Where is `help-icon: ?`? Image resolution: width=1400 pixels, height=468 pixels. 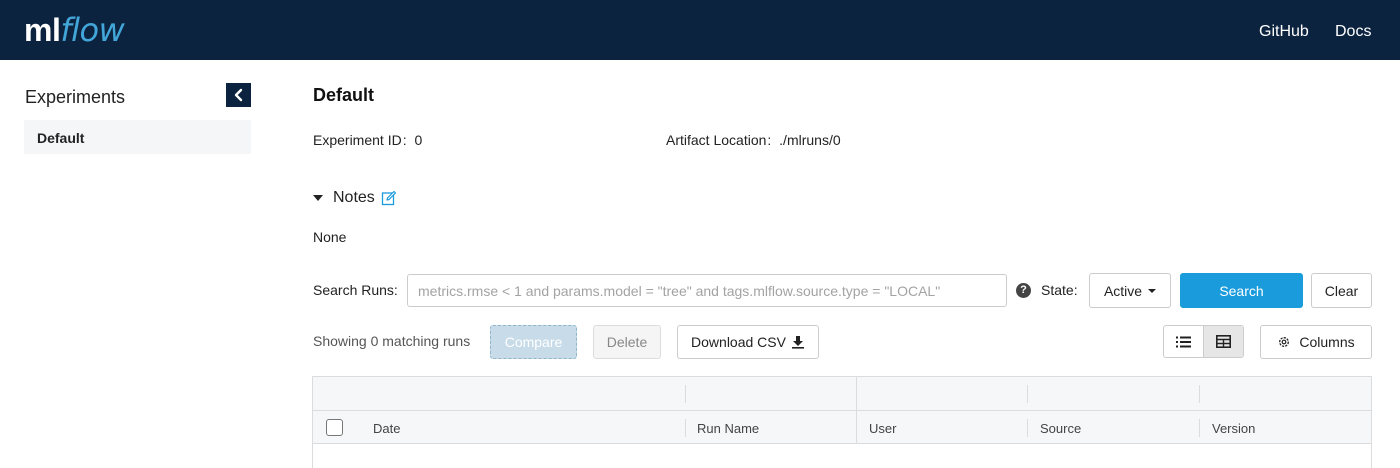
help-icon: ? is located at coordinates (1023, 290).